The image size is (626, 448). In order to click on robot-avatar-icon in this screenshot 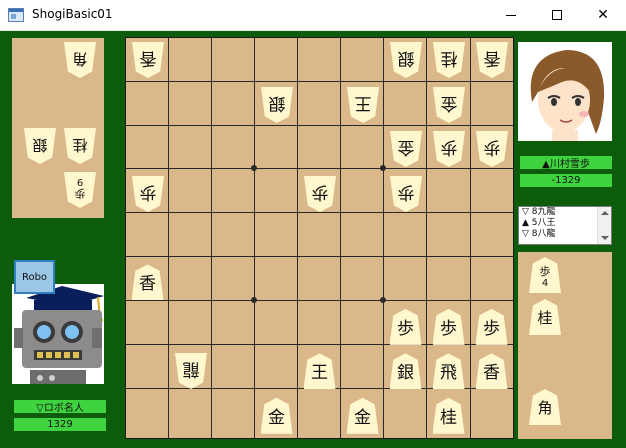, I will do `click(58, 334)`.